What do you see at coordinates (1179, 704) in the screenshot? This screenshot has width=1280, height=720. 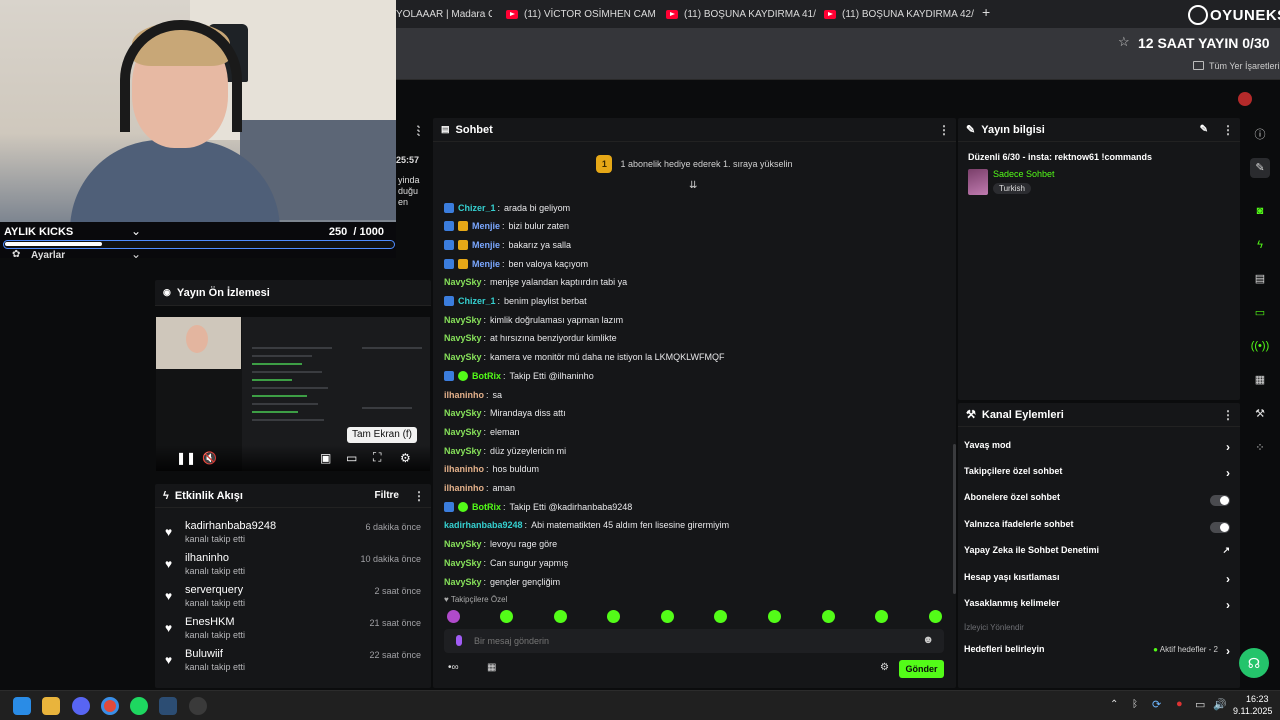 I see `alert-icon: ●` at bounding box center [1179, 704].